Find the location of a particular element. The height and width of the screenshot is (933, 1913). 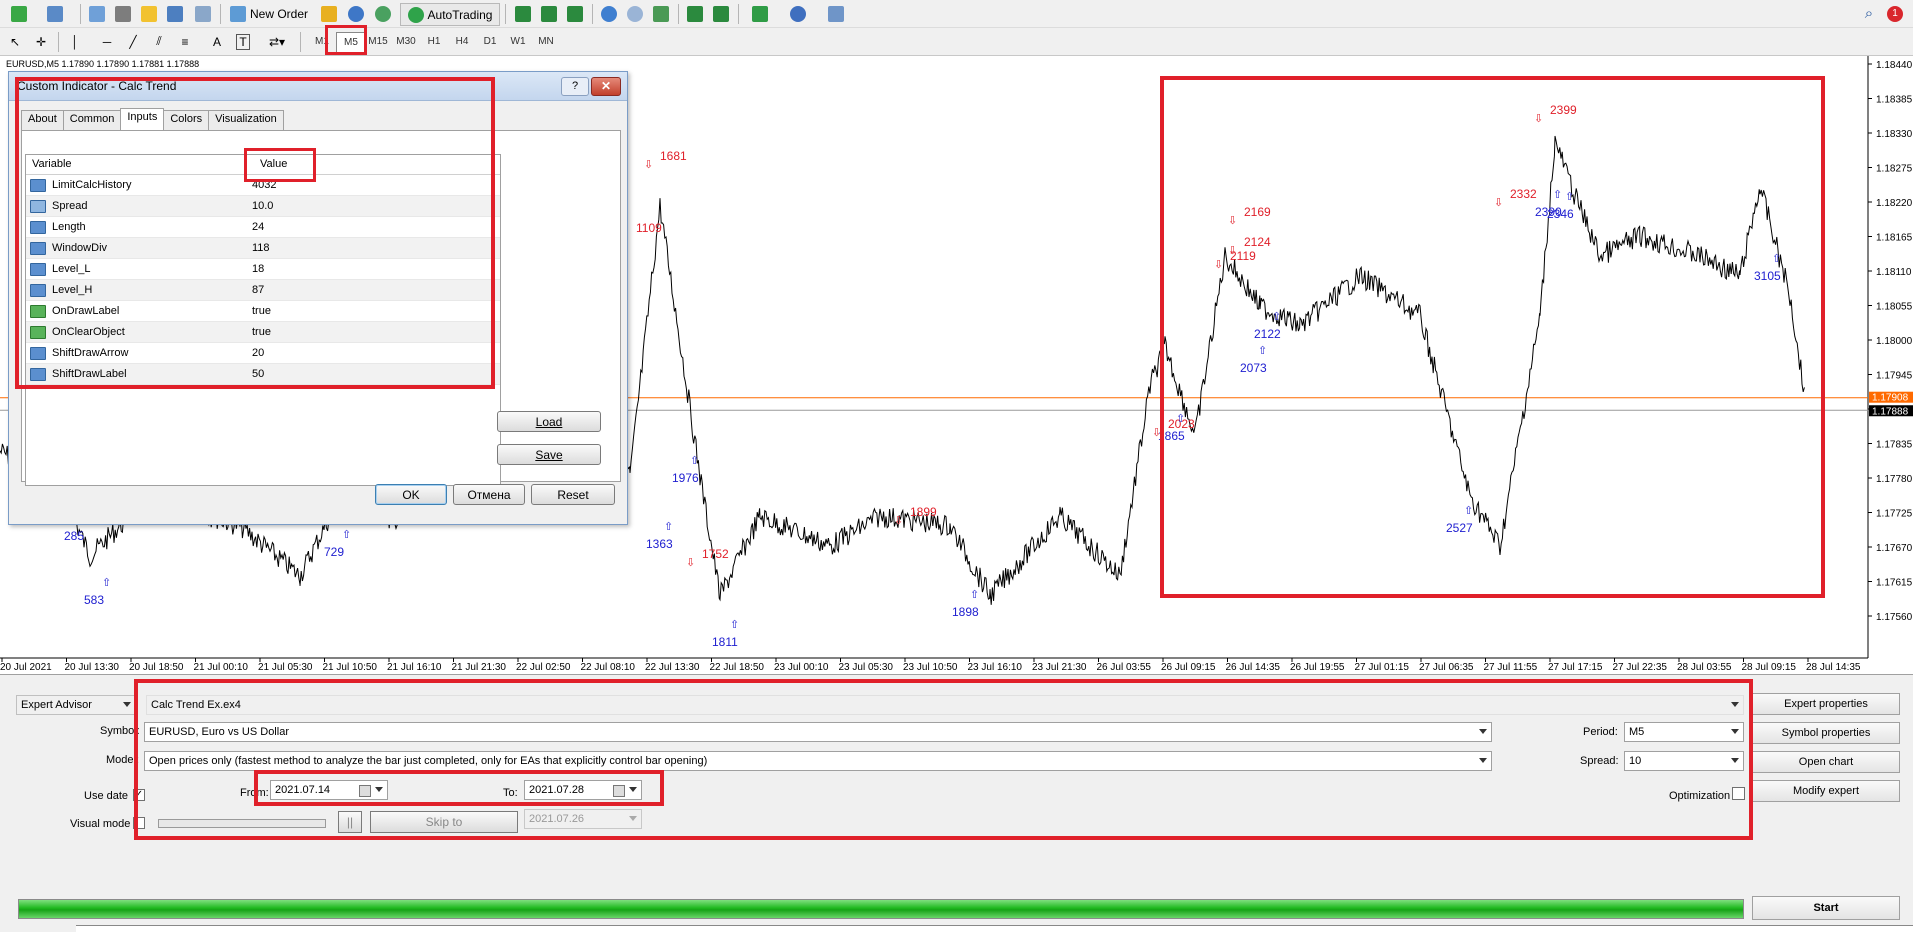

candles-button is located at coordinates (549, 13).